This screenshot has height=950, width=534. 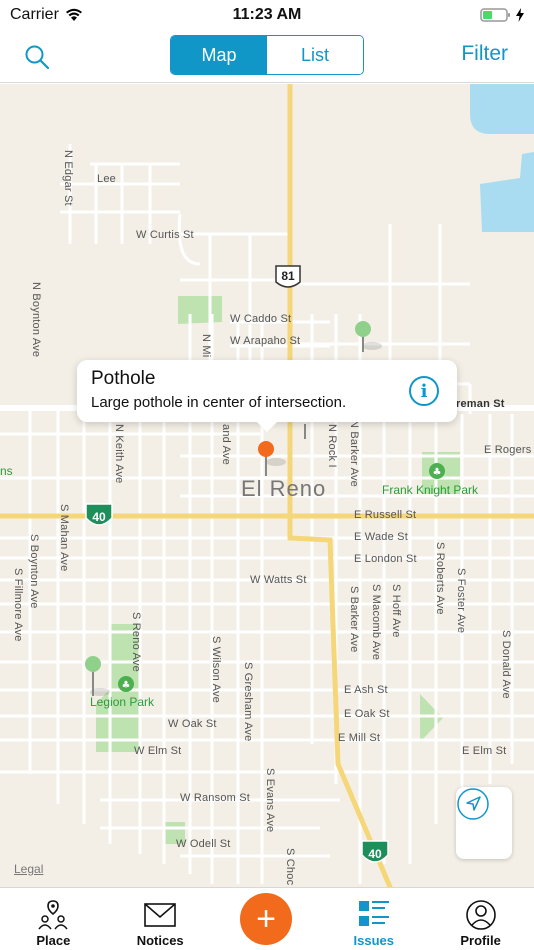 I want to click on tab-notices: Notices, so click(x=160, y=918).